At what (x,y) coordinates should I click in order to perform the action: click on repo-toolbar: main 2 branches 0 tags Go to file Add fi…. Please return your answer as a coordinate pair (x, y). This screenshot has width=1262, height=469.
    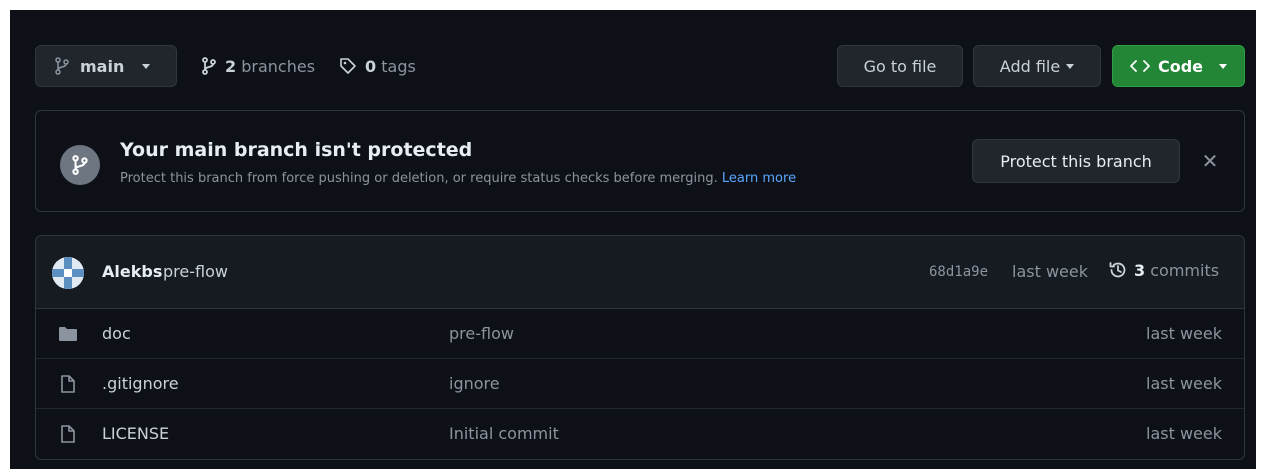
    Looking at the image, I should click on (640, 67).